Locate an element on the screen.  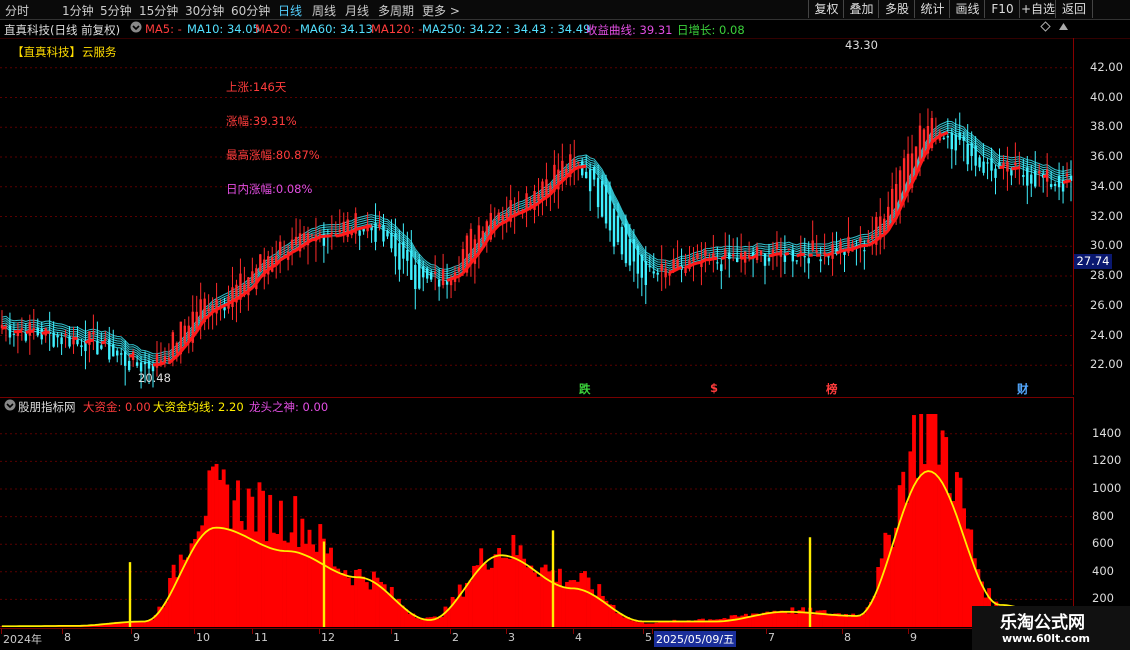
period-fenshi: 分时 is located at coordinates (17, 10).